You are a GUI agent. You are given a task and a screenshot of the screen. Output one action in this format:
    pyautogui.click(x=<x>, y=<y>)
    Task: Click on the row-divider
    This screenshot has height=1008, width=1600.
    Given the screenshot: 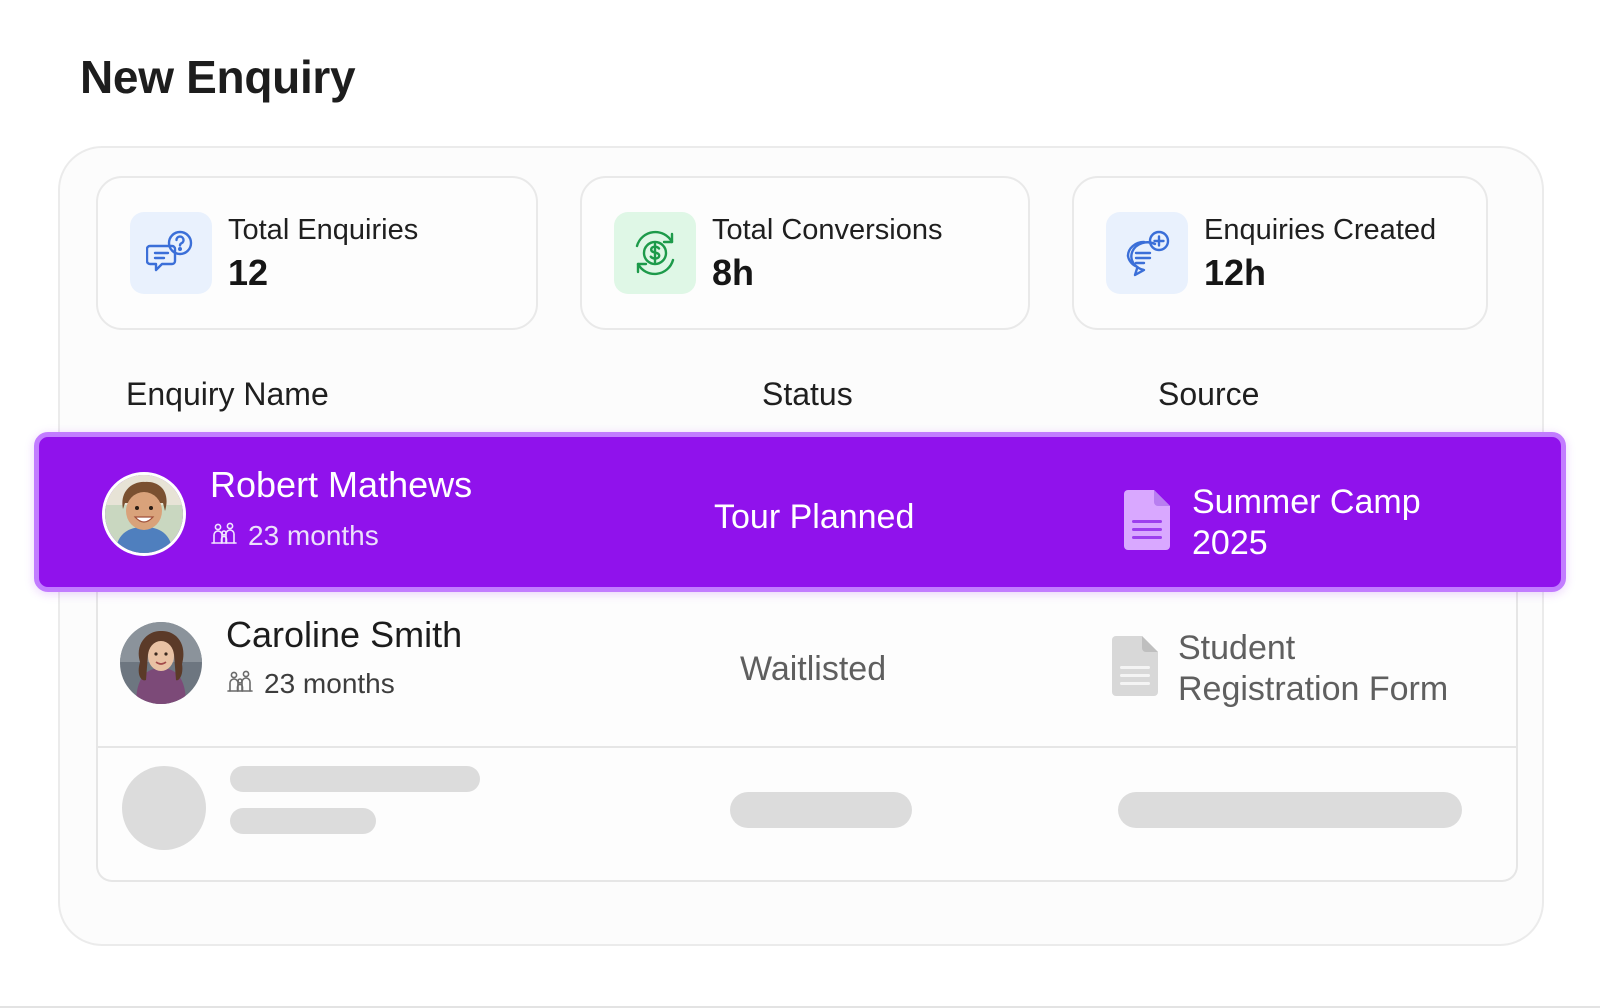 What is the action you would take?
    pyautogui.click(x=807, y=747)
    